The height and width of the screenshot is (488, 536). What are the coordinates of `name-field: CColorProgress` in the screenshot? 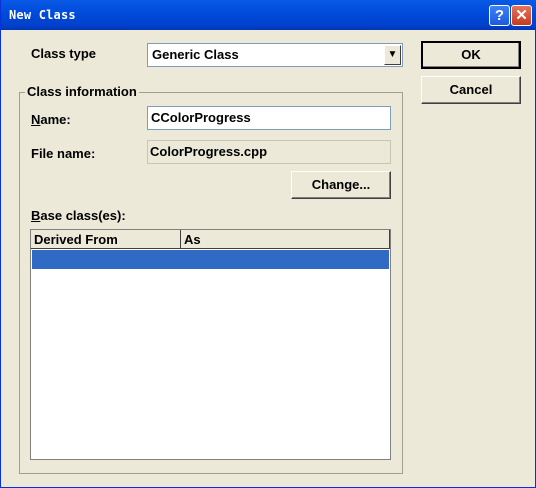 It's located at (269, 118).